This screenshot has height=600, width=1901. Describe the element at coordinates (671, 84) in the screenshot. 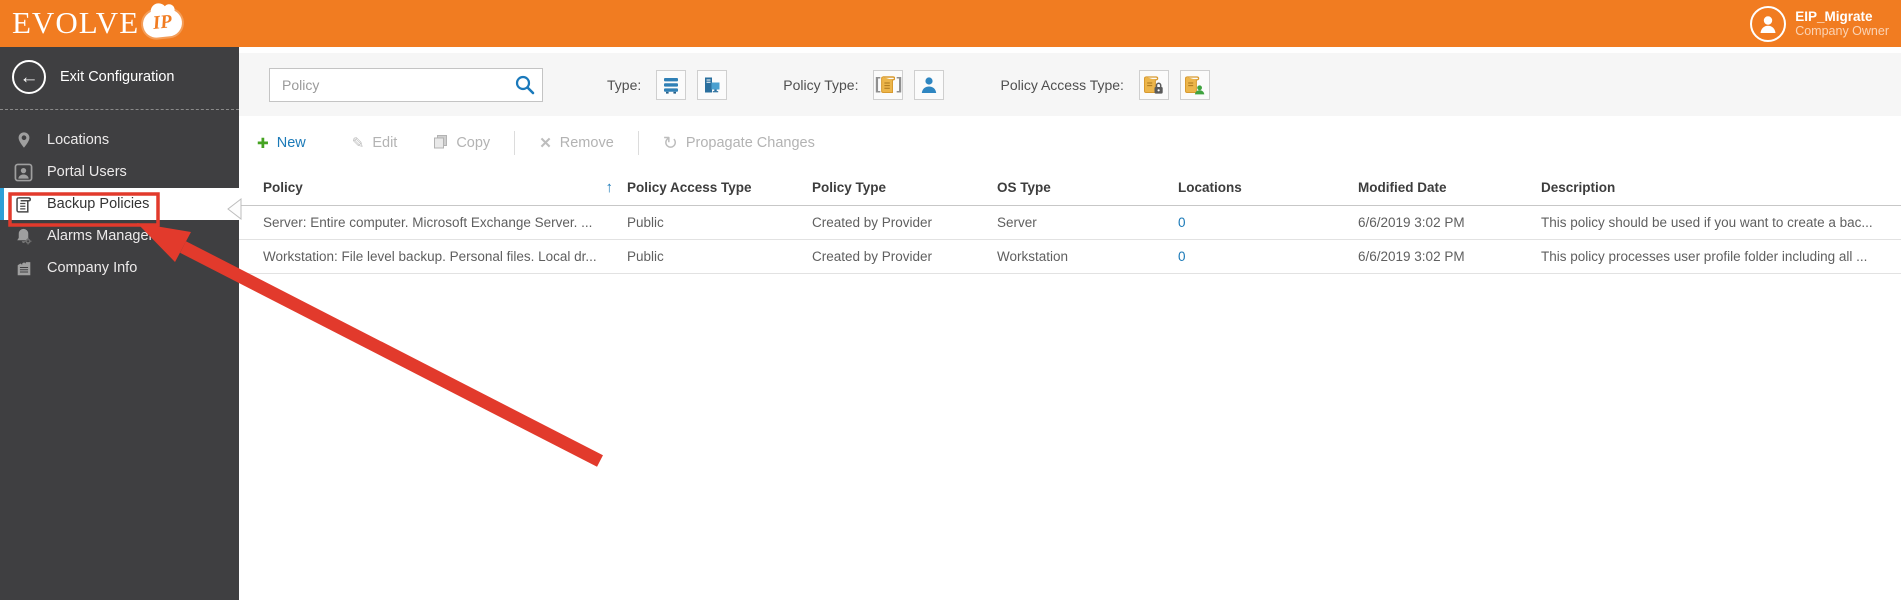

I see `server-type-icon` at that location.